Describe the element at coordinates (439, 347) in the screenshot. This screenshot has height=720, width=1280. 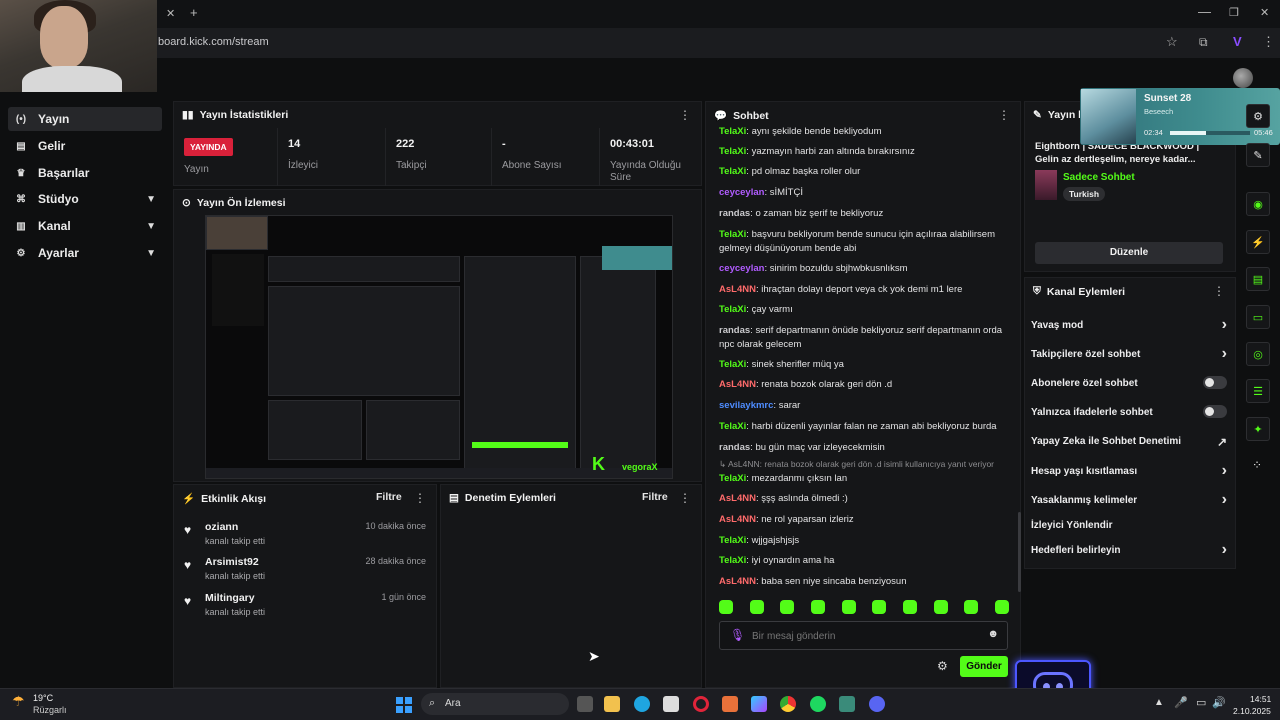
I see `stream-preview-video: K vegoraX` at that location.